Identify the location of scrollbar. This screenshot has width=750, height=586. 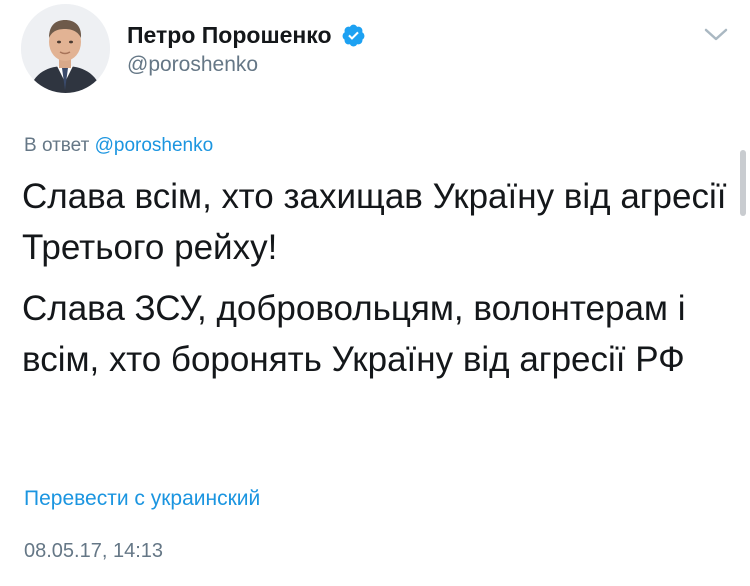
(743, 183).